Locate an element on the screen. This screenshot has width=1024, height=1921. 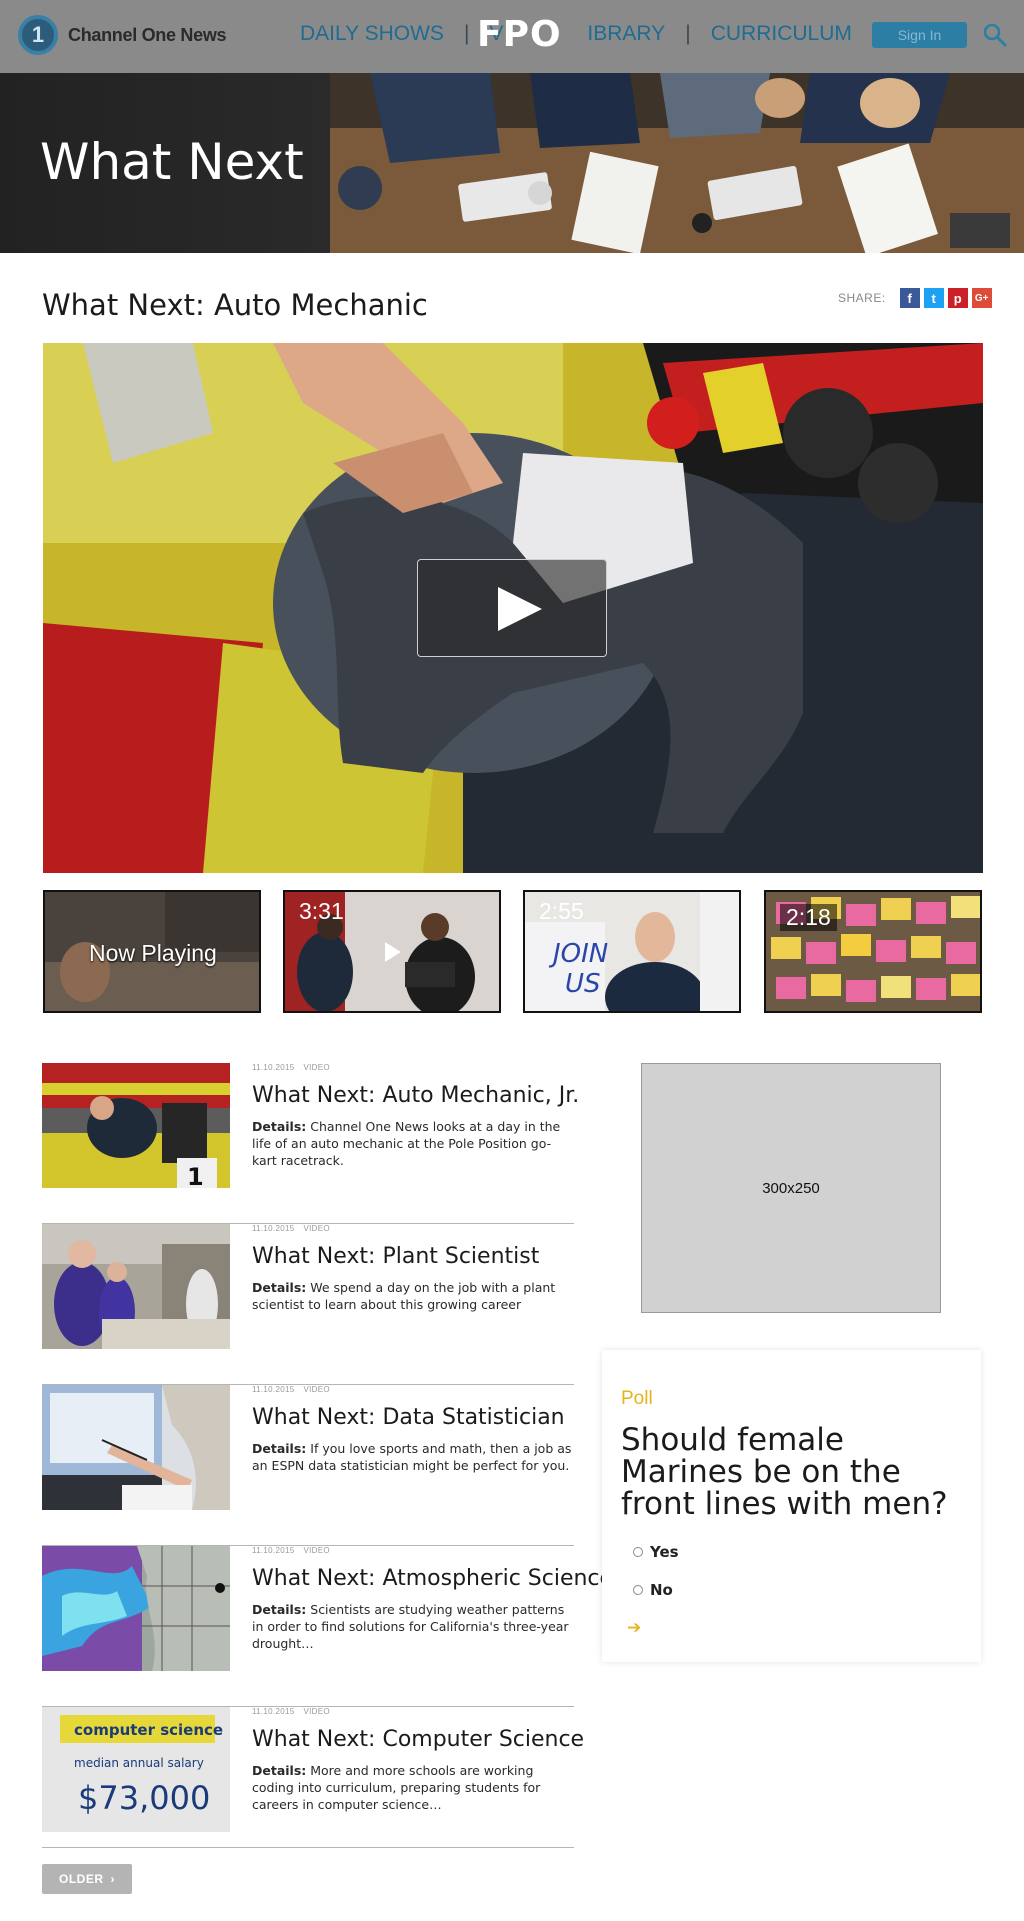
article-title: What Next: Auto Mechanic, Jr. is located at coordinates (415, 1095).